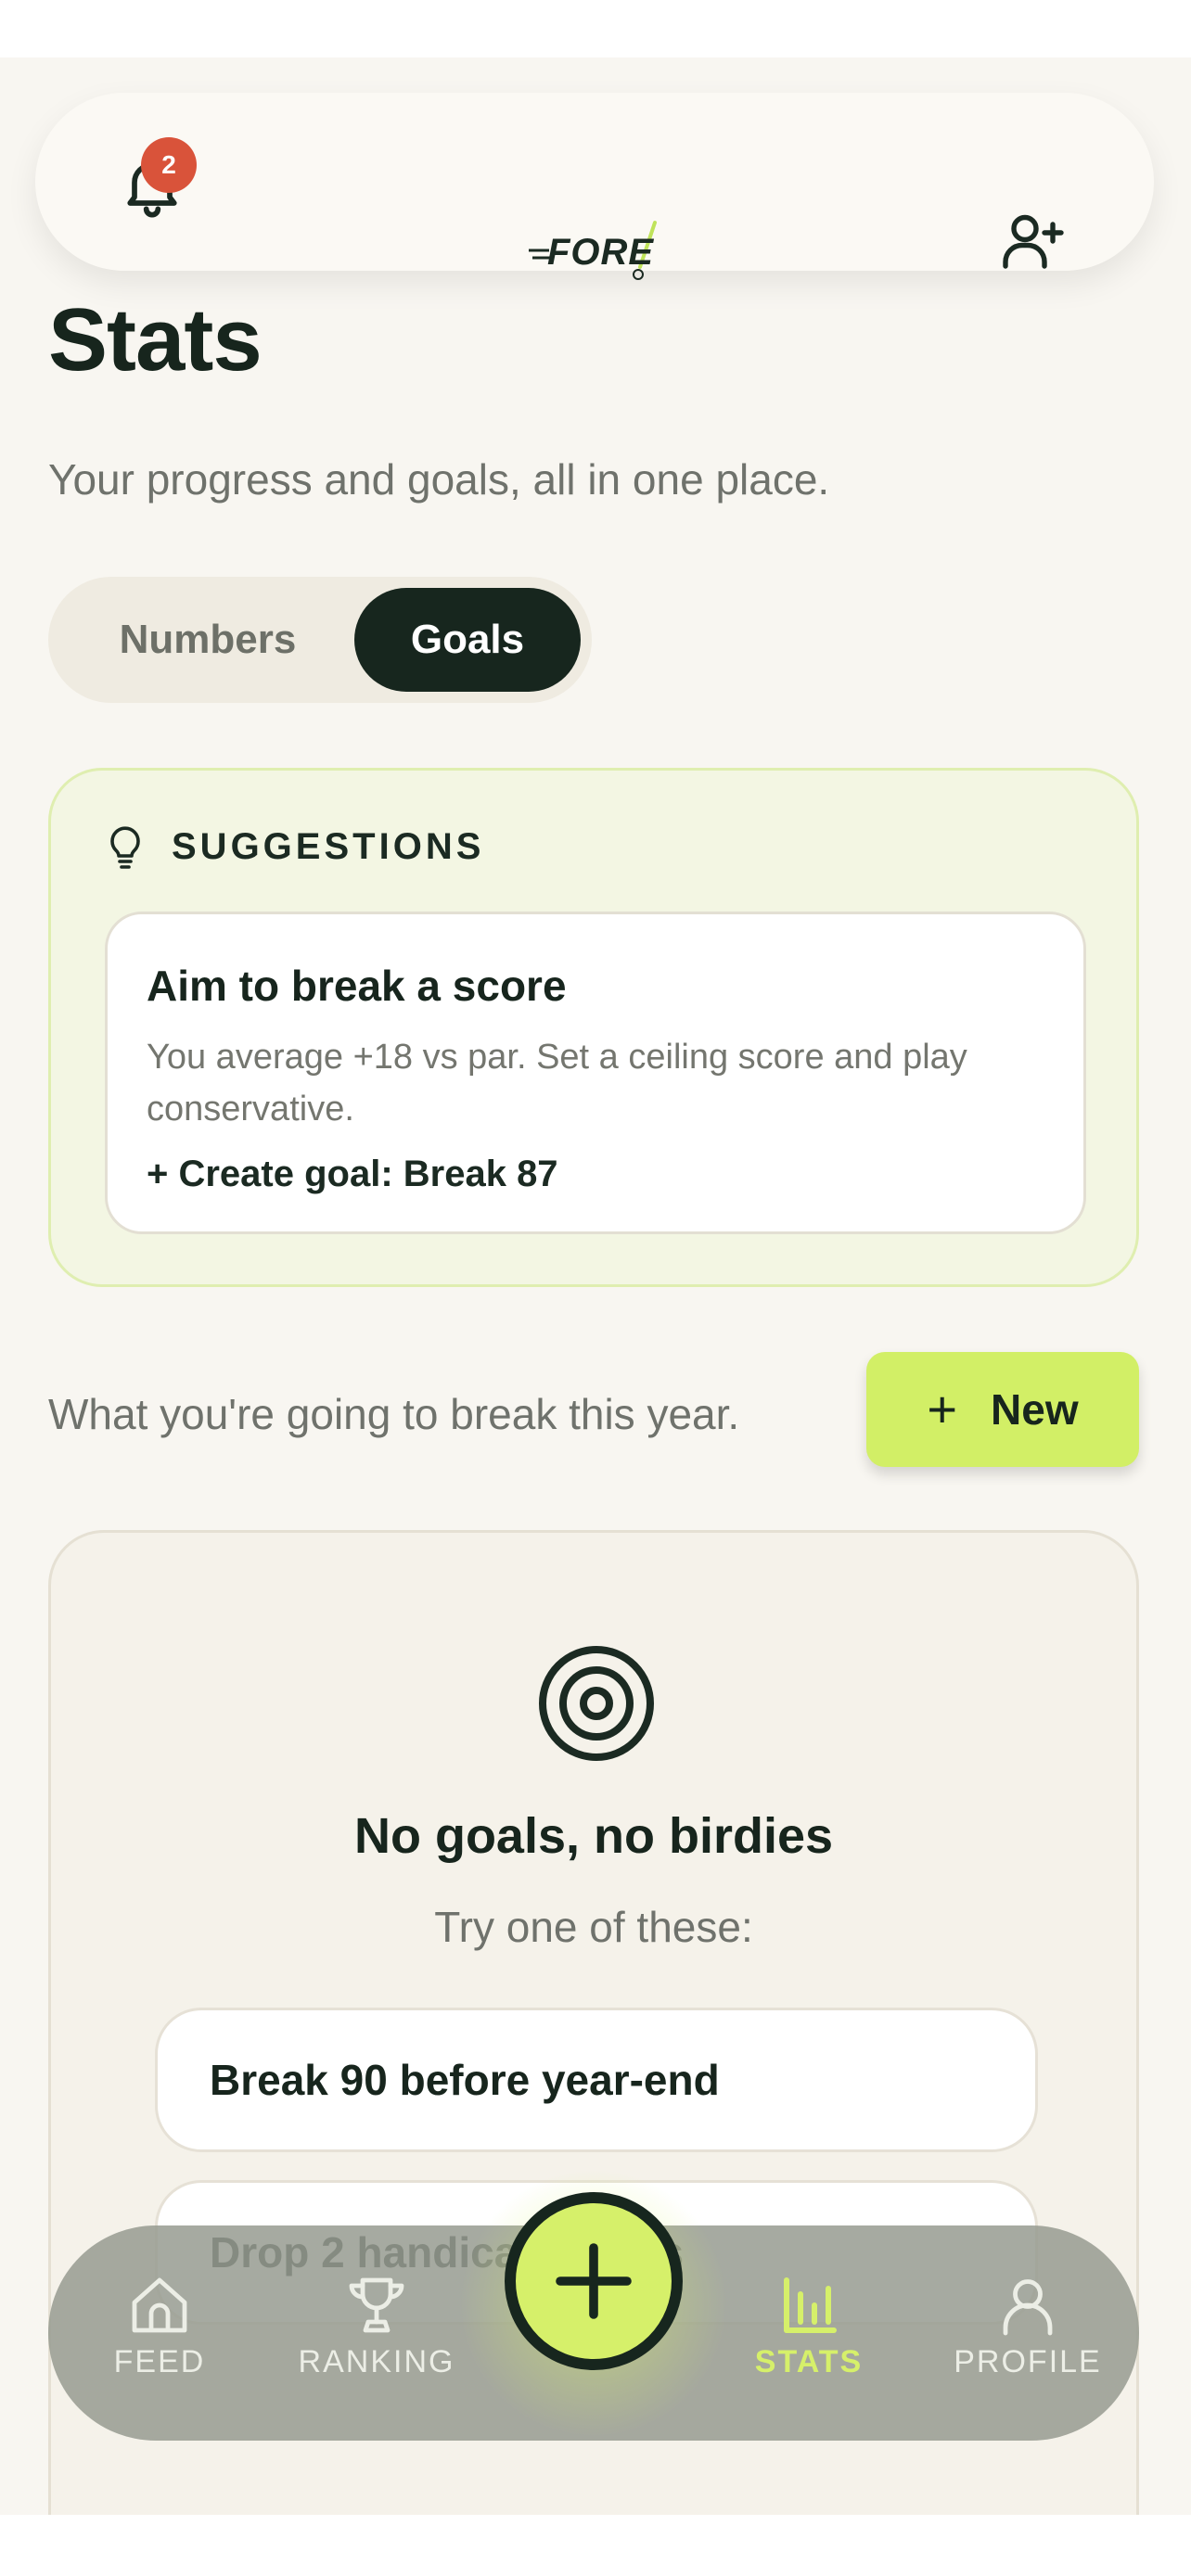 The width and height of the screenshot is (1191, 2576). I want to click on suggestions-label: SUGGESTIONS, so click(328, 846).